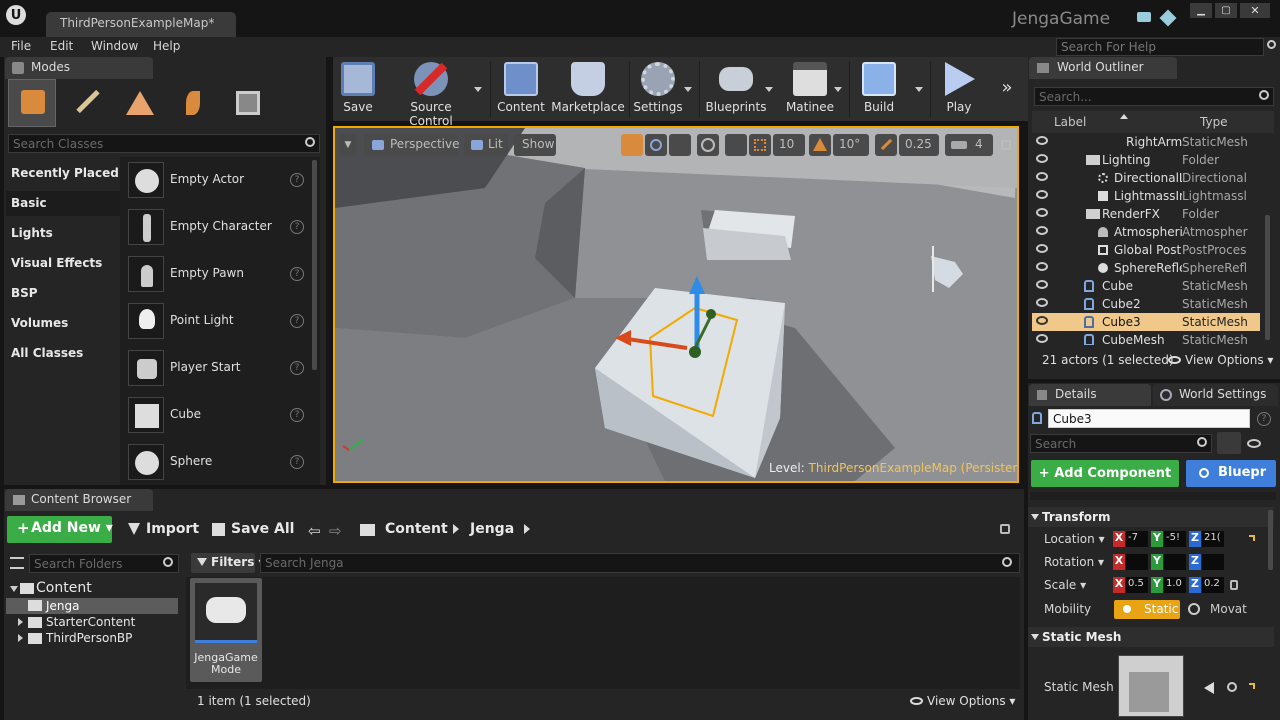  I want to click on tree-third-person-bp: ThirdPersonBP, so click(89, 638).